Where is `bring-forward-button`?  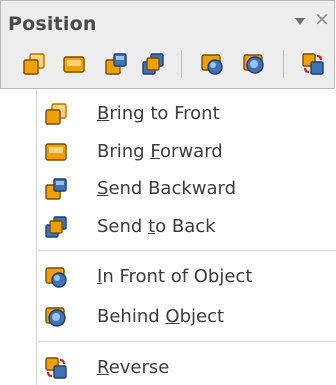 bring-forward-button is located at coordinates (74, 64).